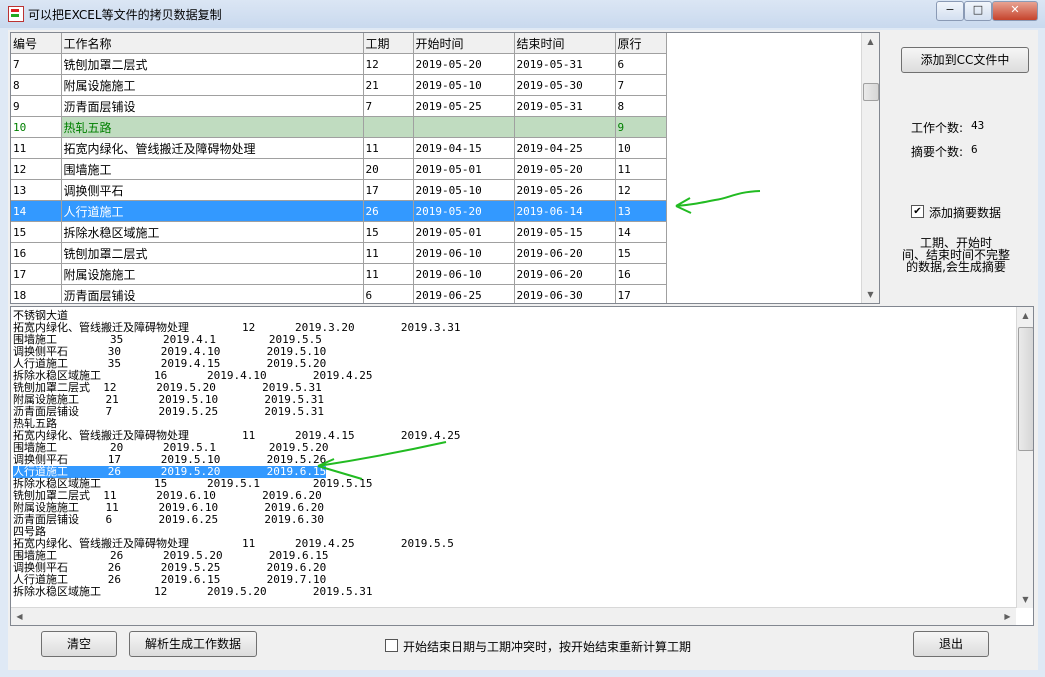  Describe the element at coordinates (212, 211) in the screenshot. I see `cell-name: 人行道施工` at that location.